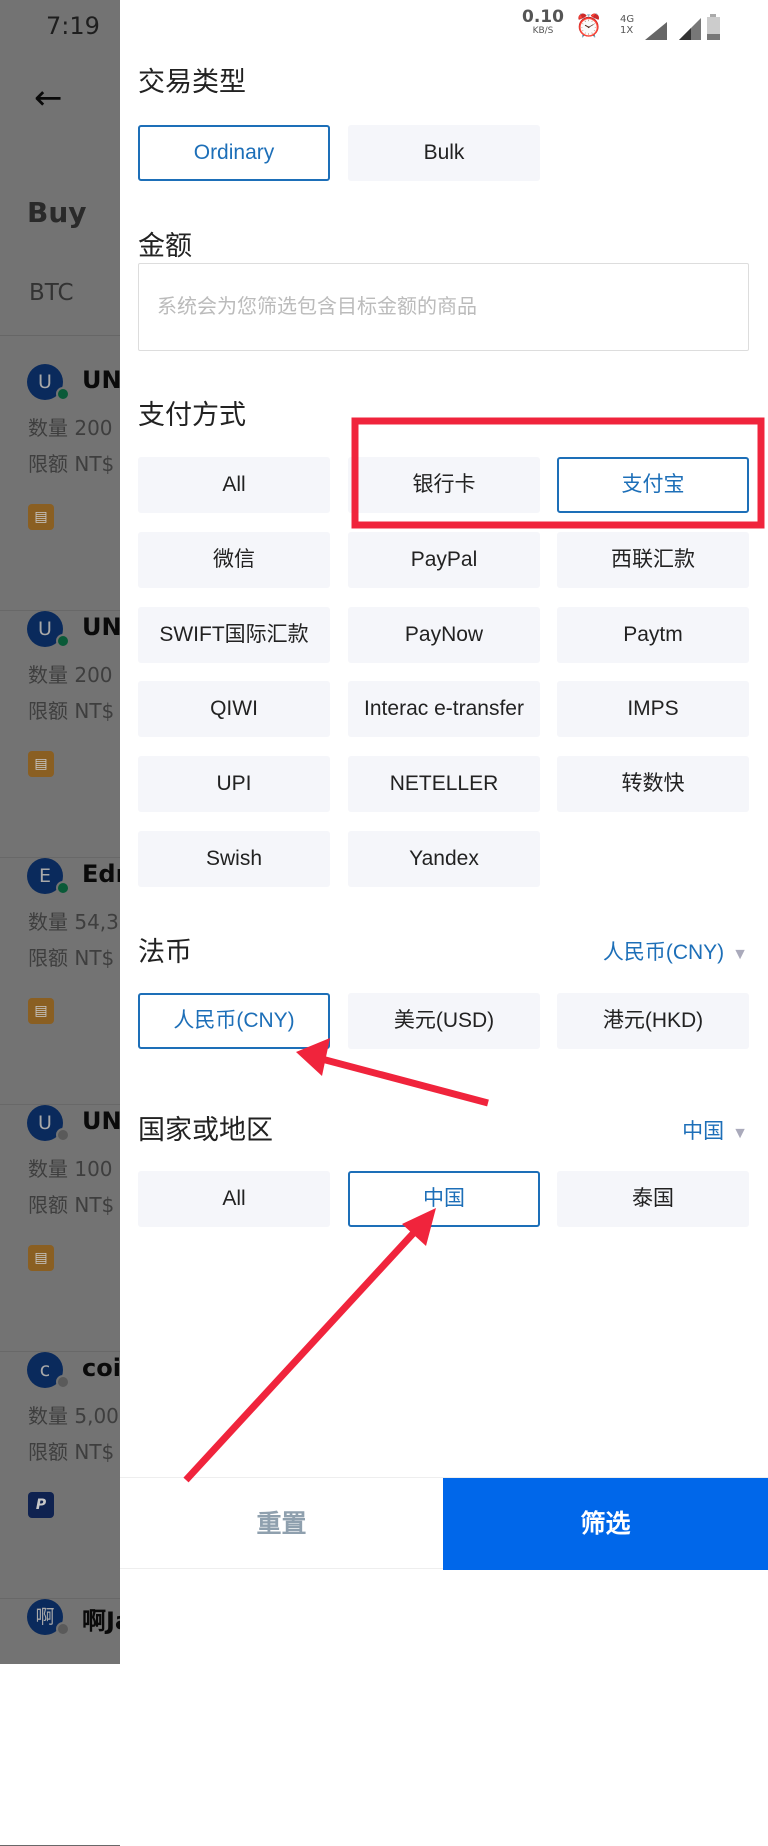  I want to click on fiat-title: 法币, so click(165, 952).